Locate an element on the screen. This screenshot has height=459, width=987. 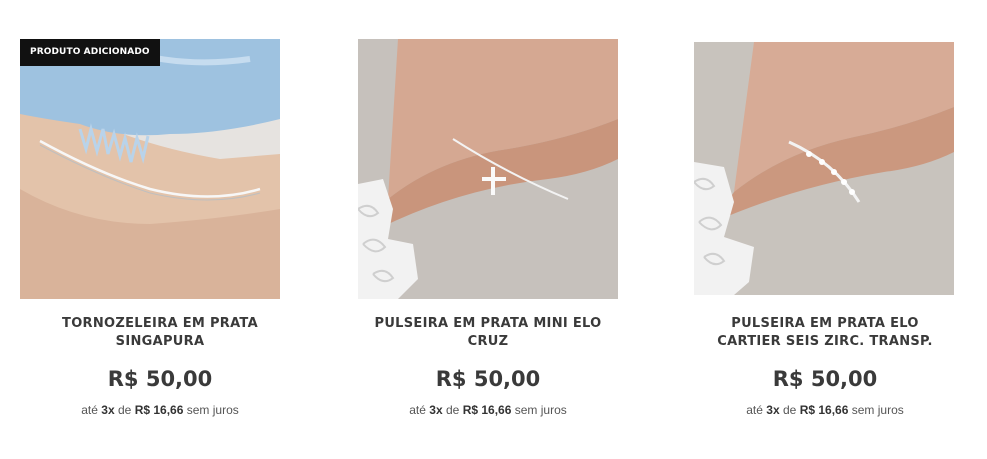
product-name-line2: CARTIER SEIS ZIRC. TRANSP. is located at coordinates (825, 341).